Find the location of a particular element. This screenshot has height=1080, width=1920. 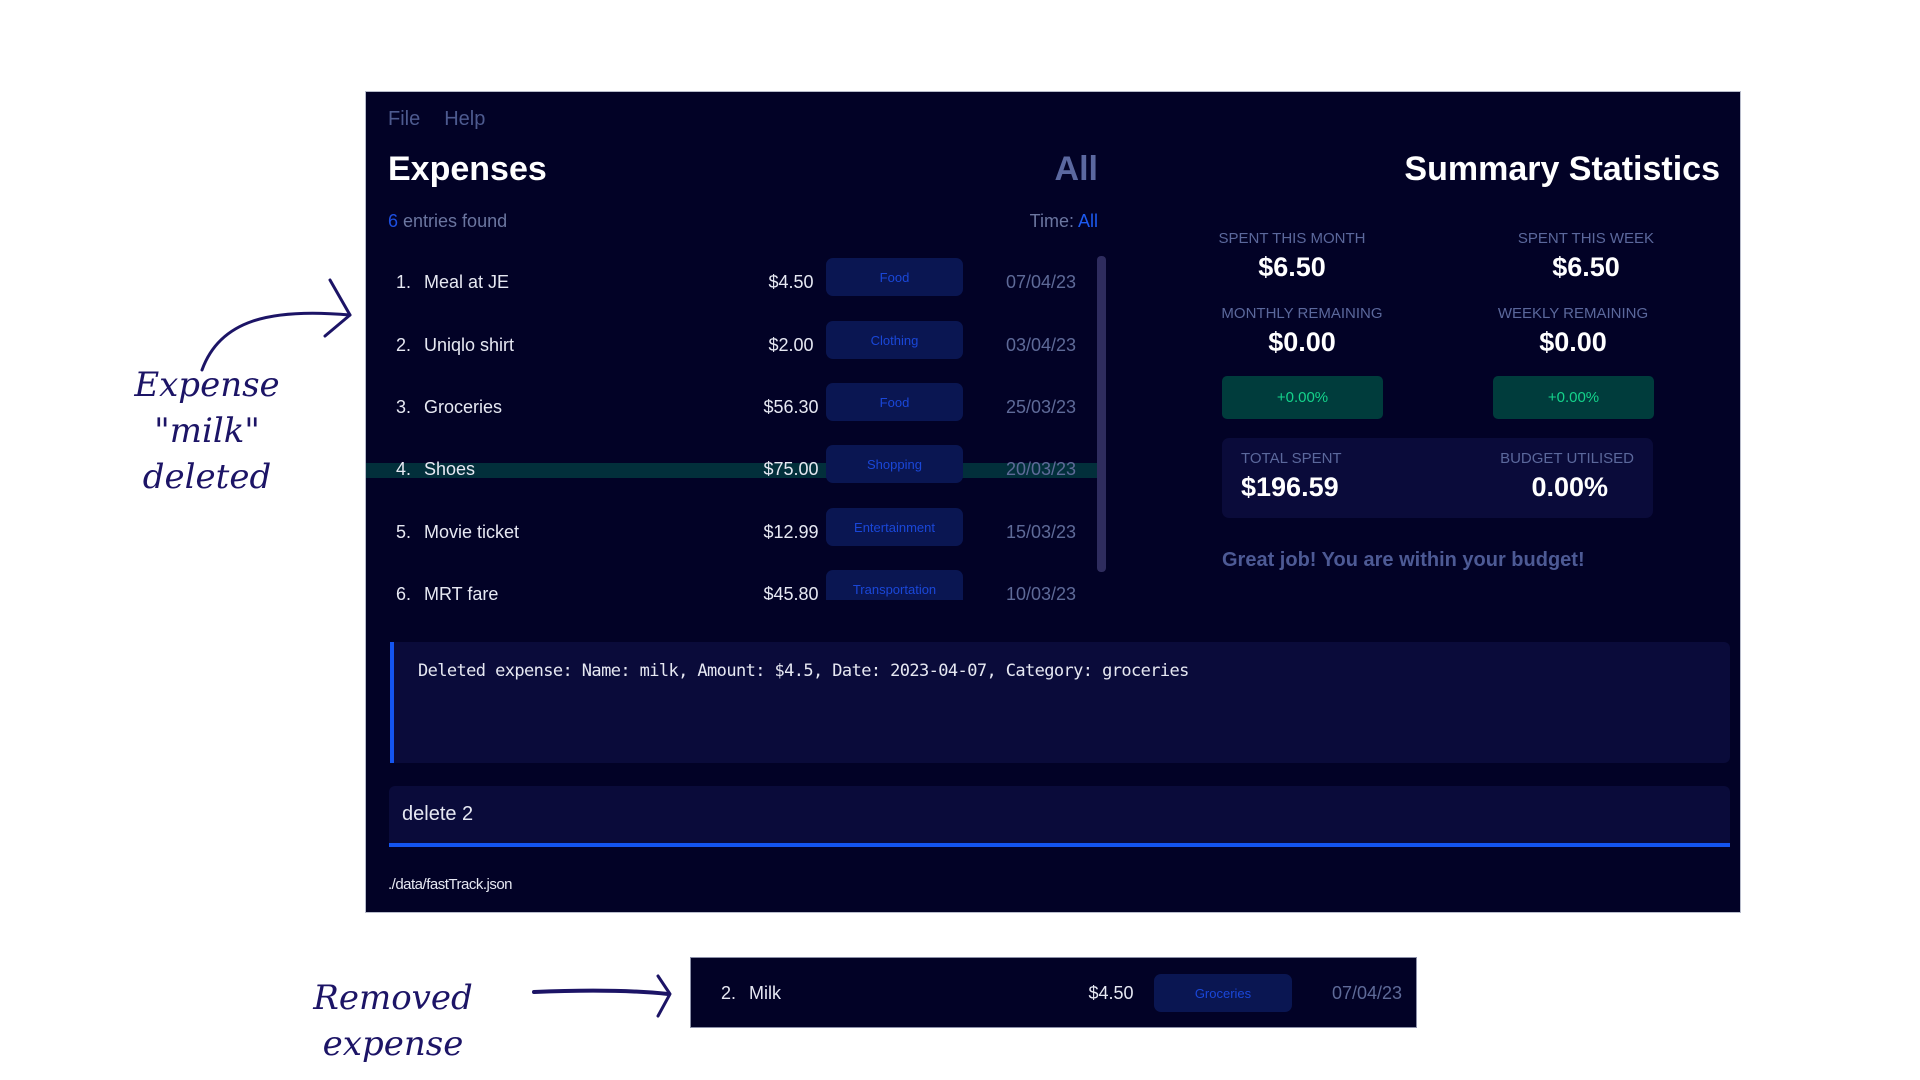

weekly-change-badge: +0.00% is located at coordinates (1573, 397).